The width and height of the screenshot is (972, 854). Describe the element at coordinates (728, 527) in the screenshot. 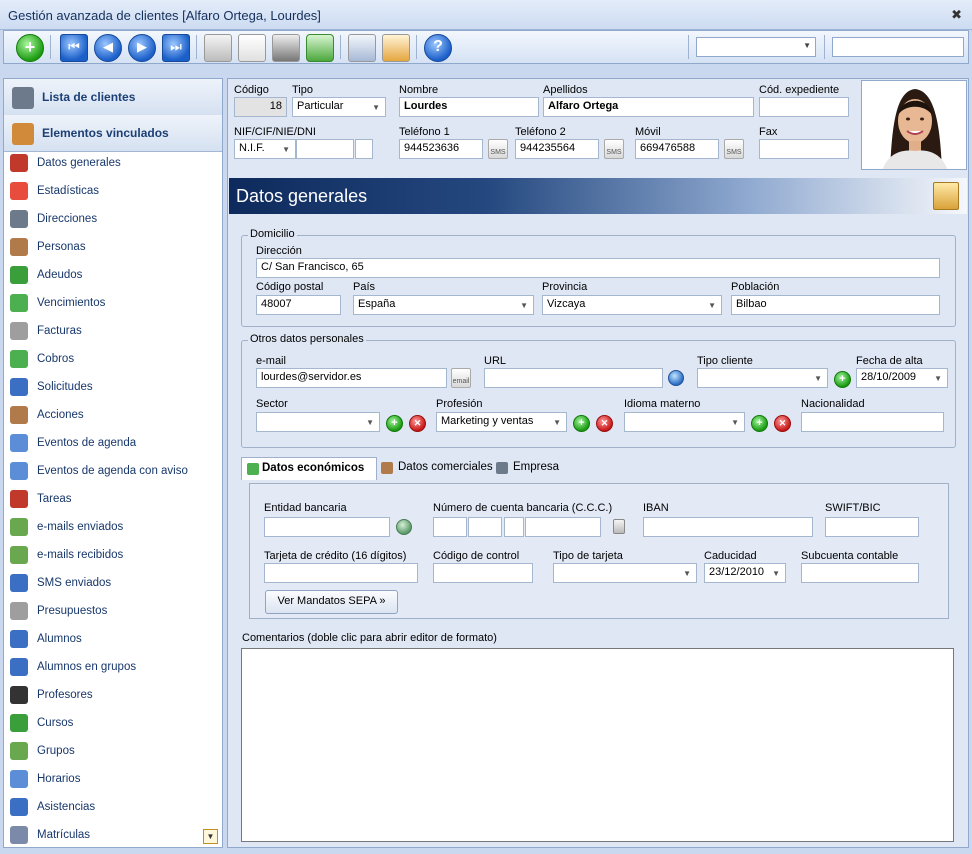

I see `iban-field` at that location.